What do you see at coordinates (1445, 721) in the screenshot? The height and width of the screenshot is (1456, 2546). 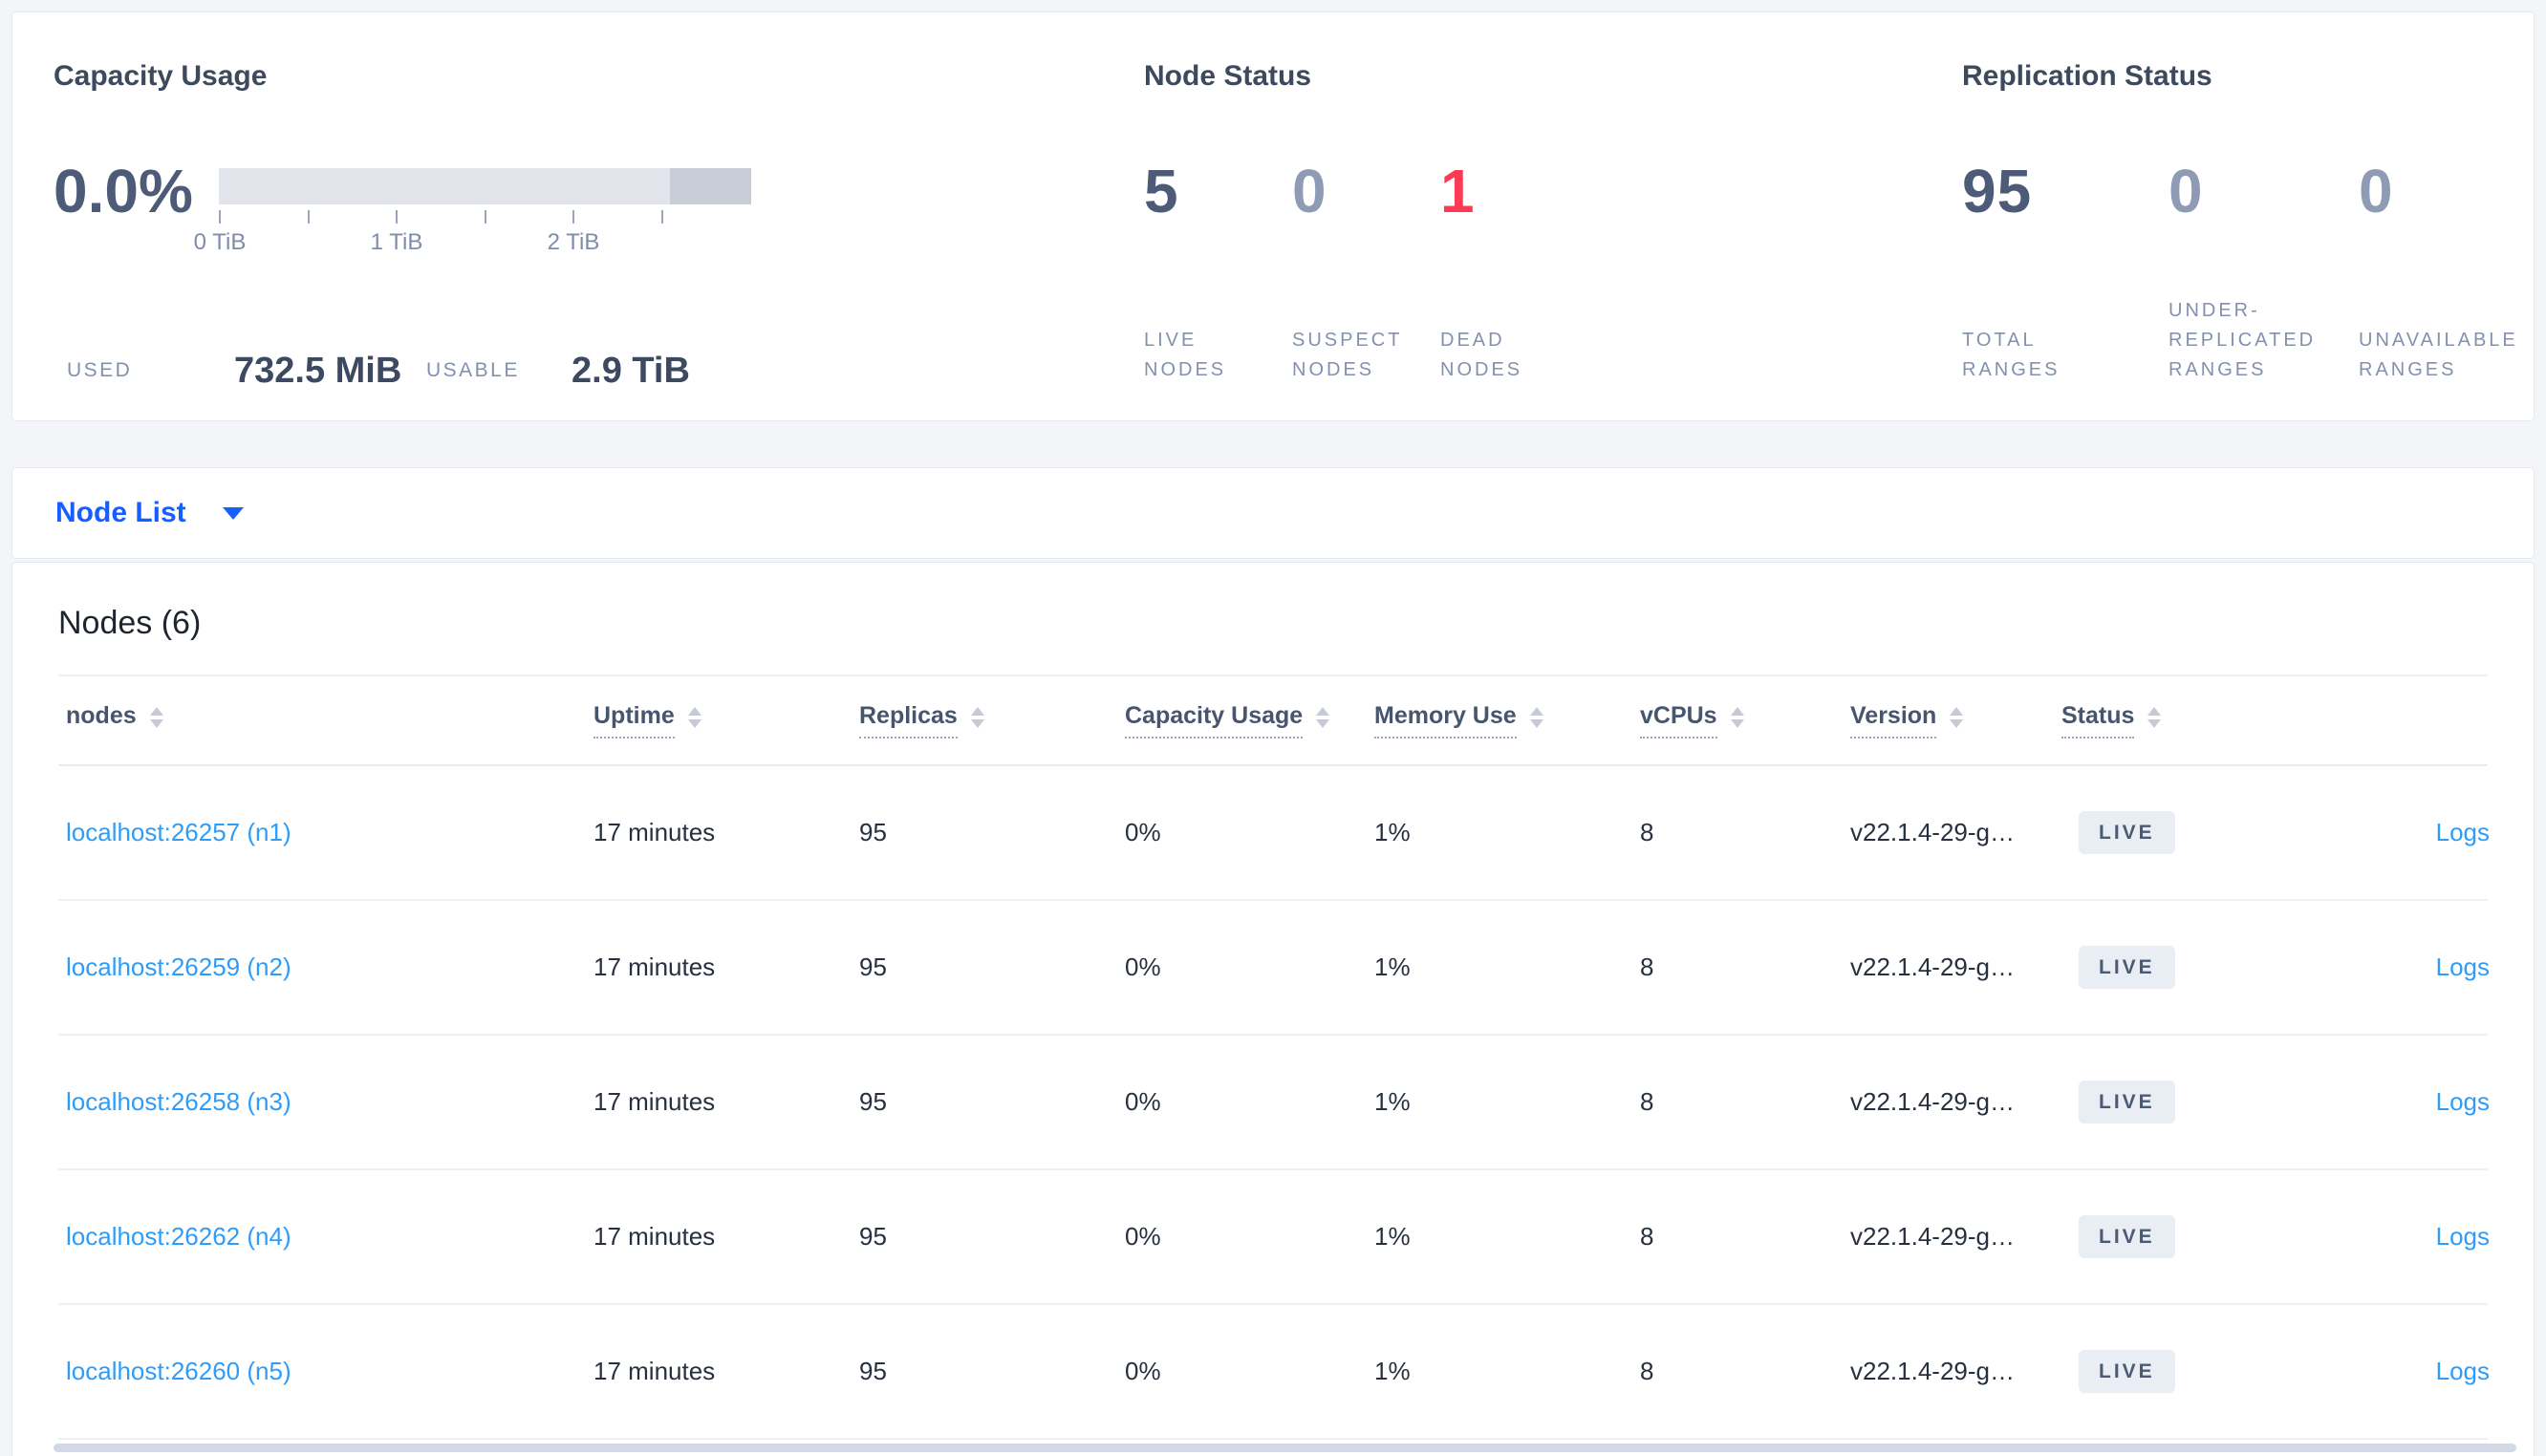 I see `column-header-label: Memory Use` at bounding box center [1445, 721].